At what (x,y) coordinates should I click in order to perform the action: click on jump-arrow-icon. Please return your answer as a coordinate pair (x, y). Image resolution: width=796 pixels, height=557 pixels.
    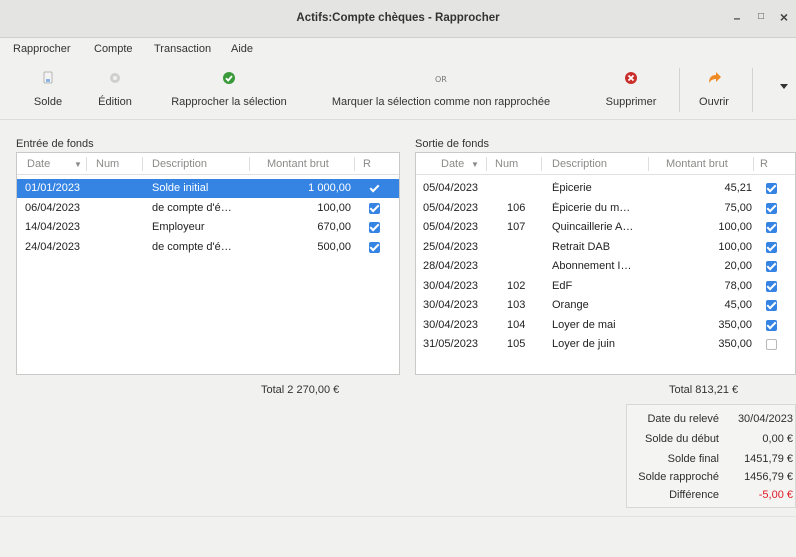
    Looking at the image, I should click on (715, 77).